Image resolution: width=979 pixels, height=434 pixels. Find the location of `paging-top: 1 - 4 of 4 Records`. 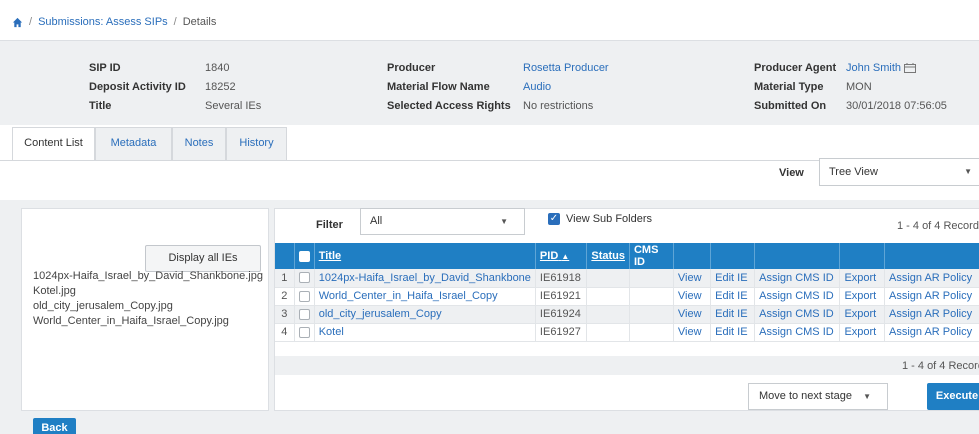

paging-top: 1 - 4 of 4 Records is located at coordinates (938, 226).